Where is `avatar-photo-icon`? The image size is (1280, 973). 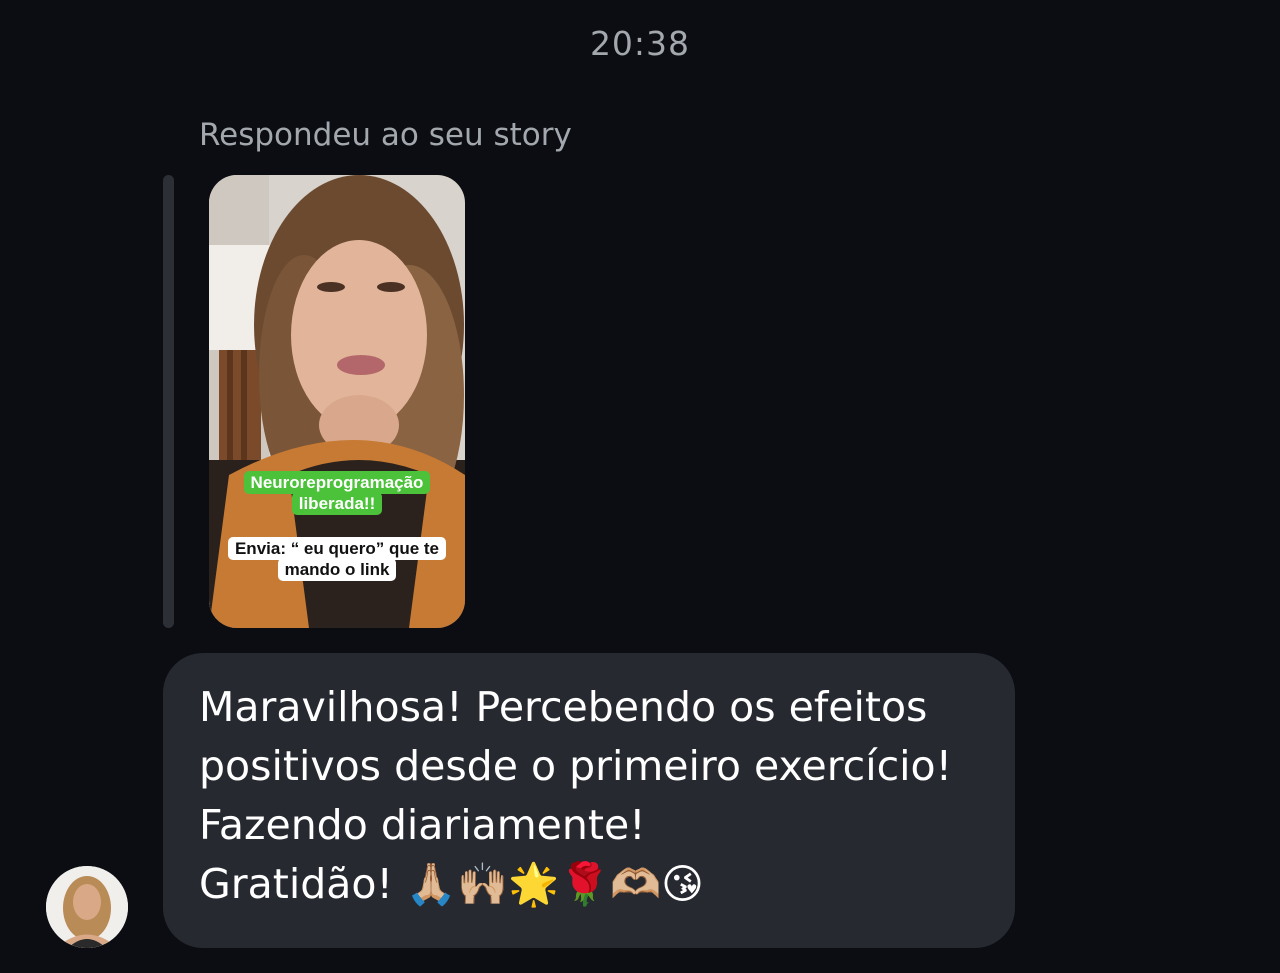 avatar-photo-icon is located at coordinates (87, 907).